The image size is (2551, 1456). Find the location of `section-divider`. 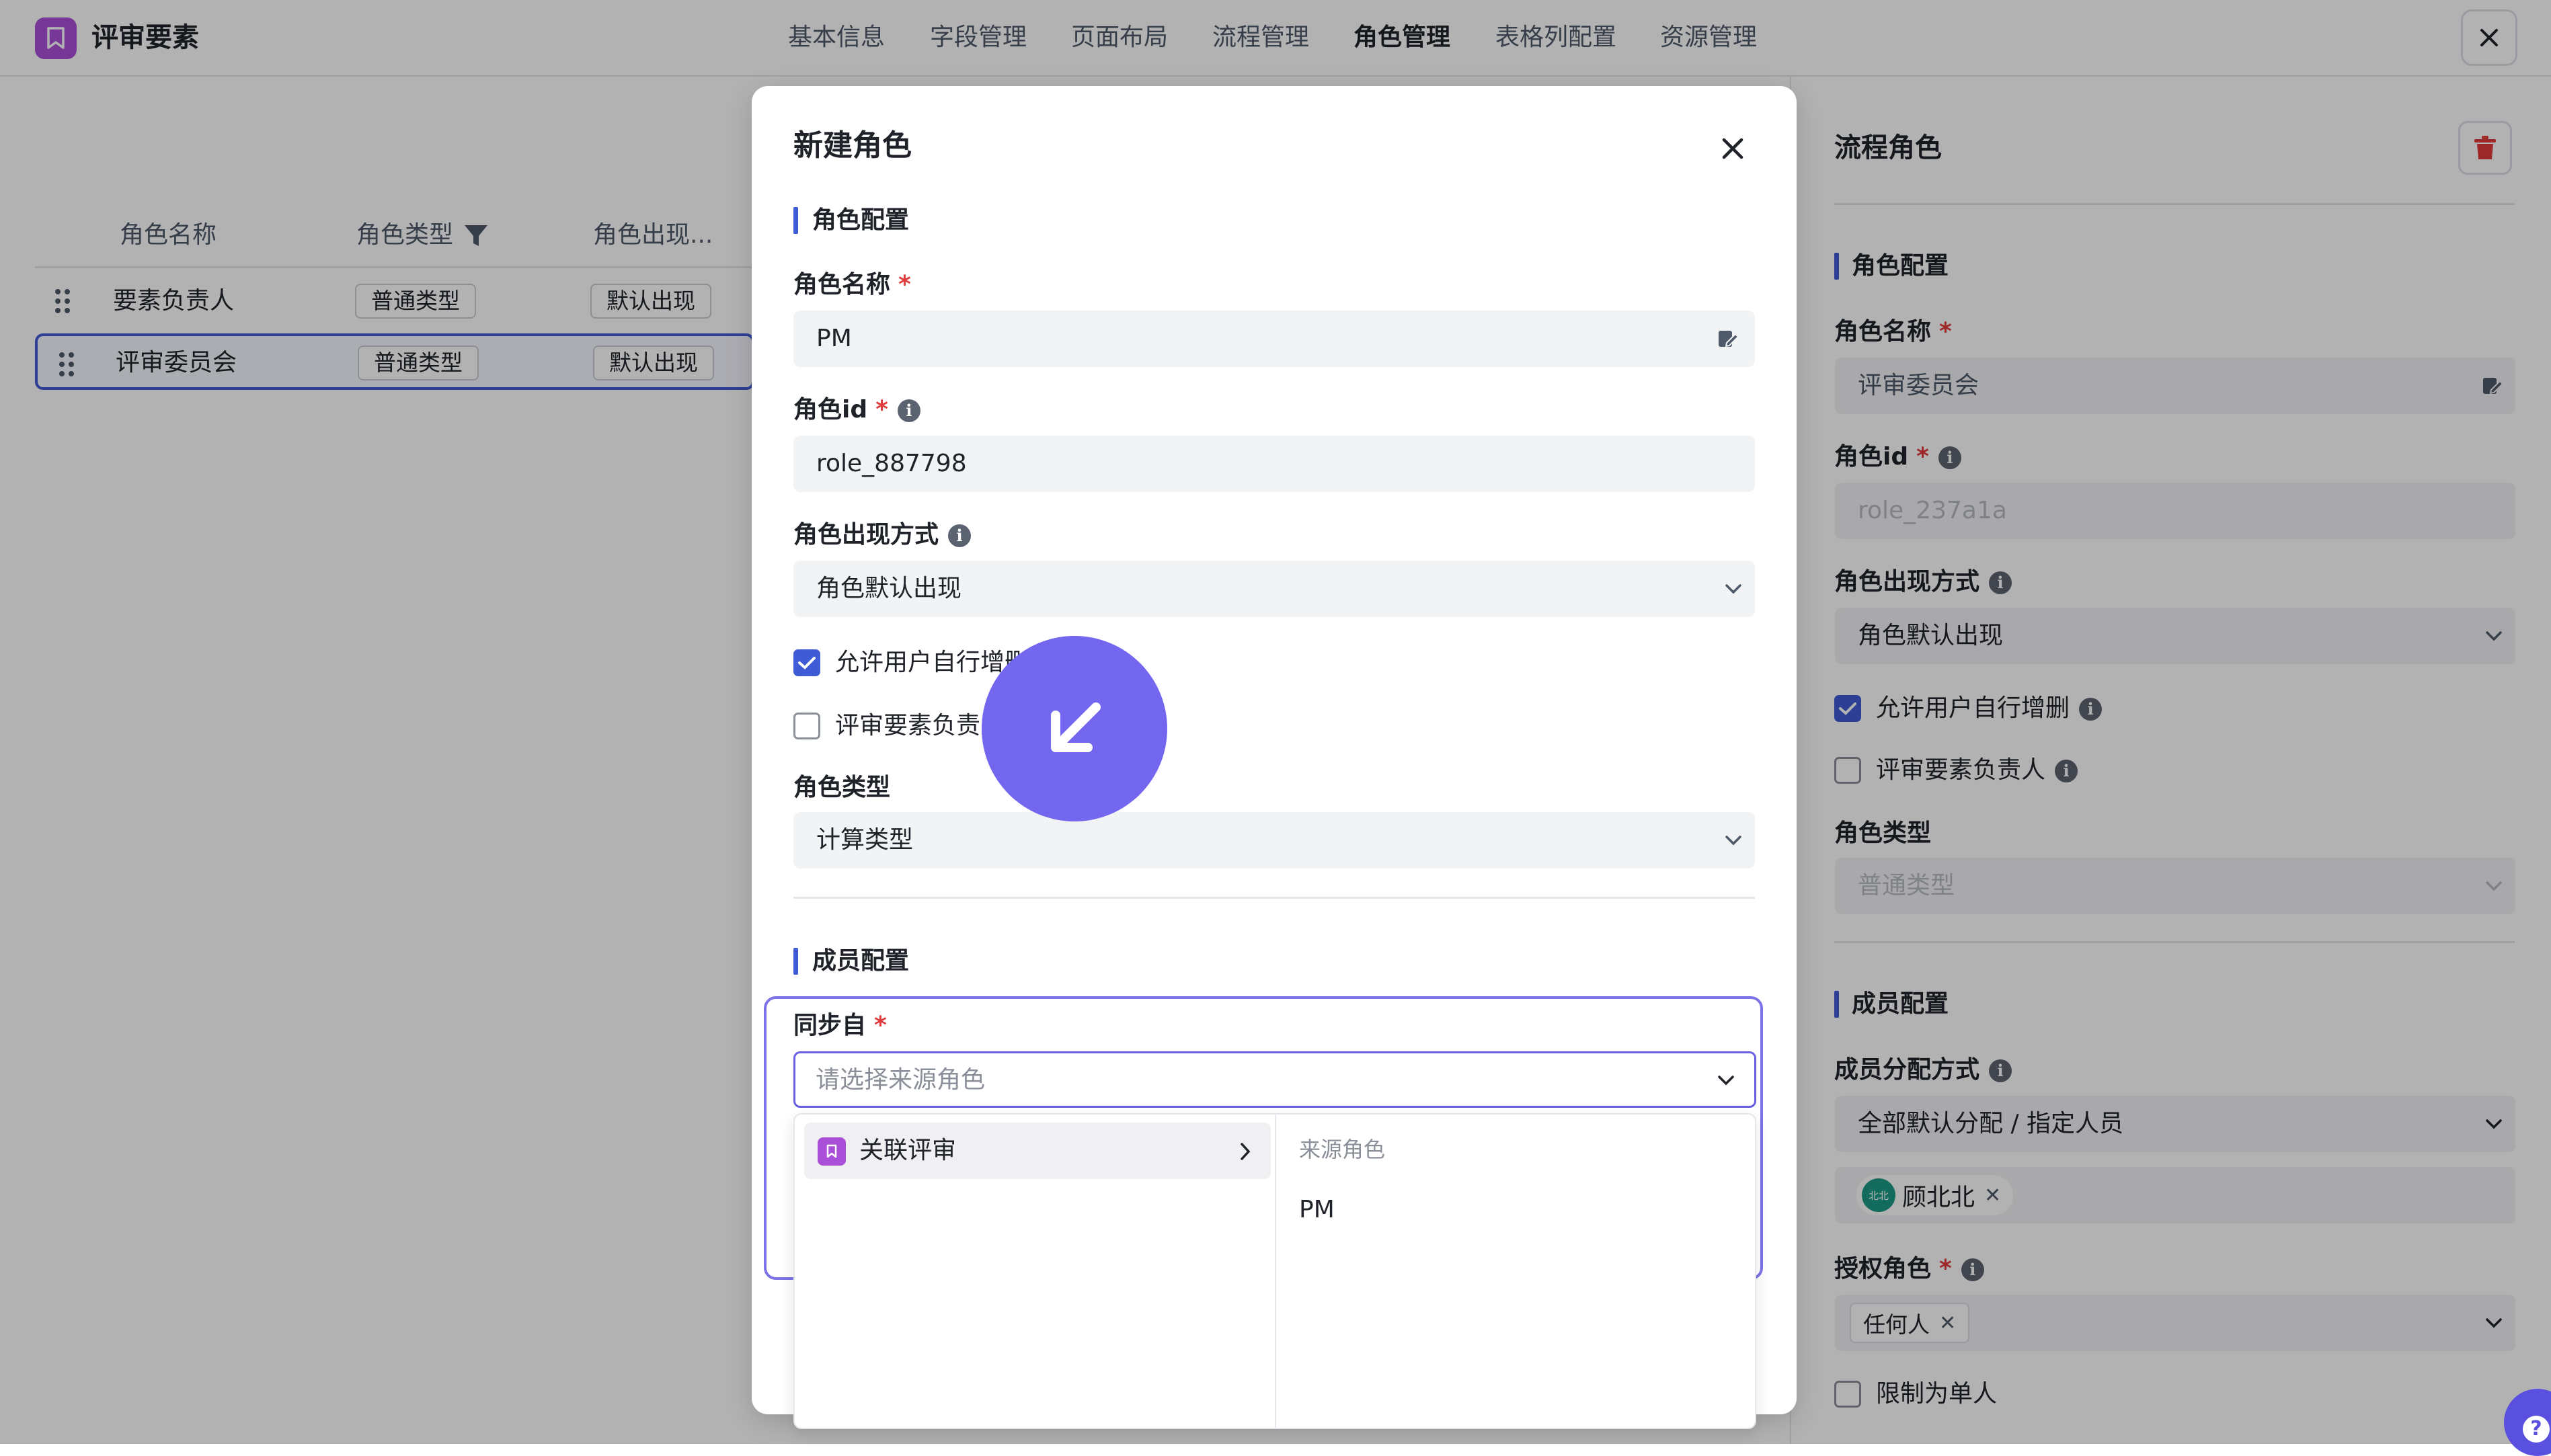

section-divider is located at coordinates (1274, 898).